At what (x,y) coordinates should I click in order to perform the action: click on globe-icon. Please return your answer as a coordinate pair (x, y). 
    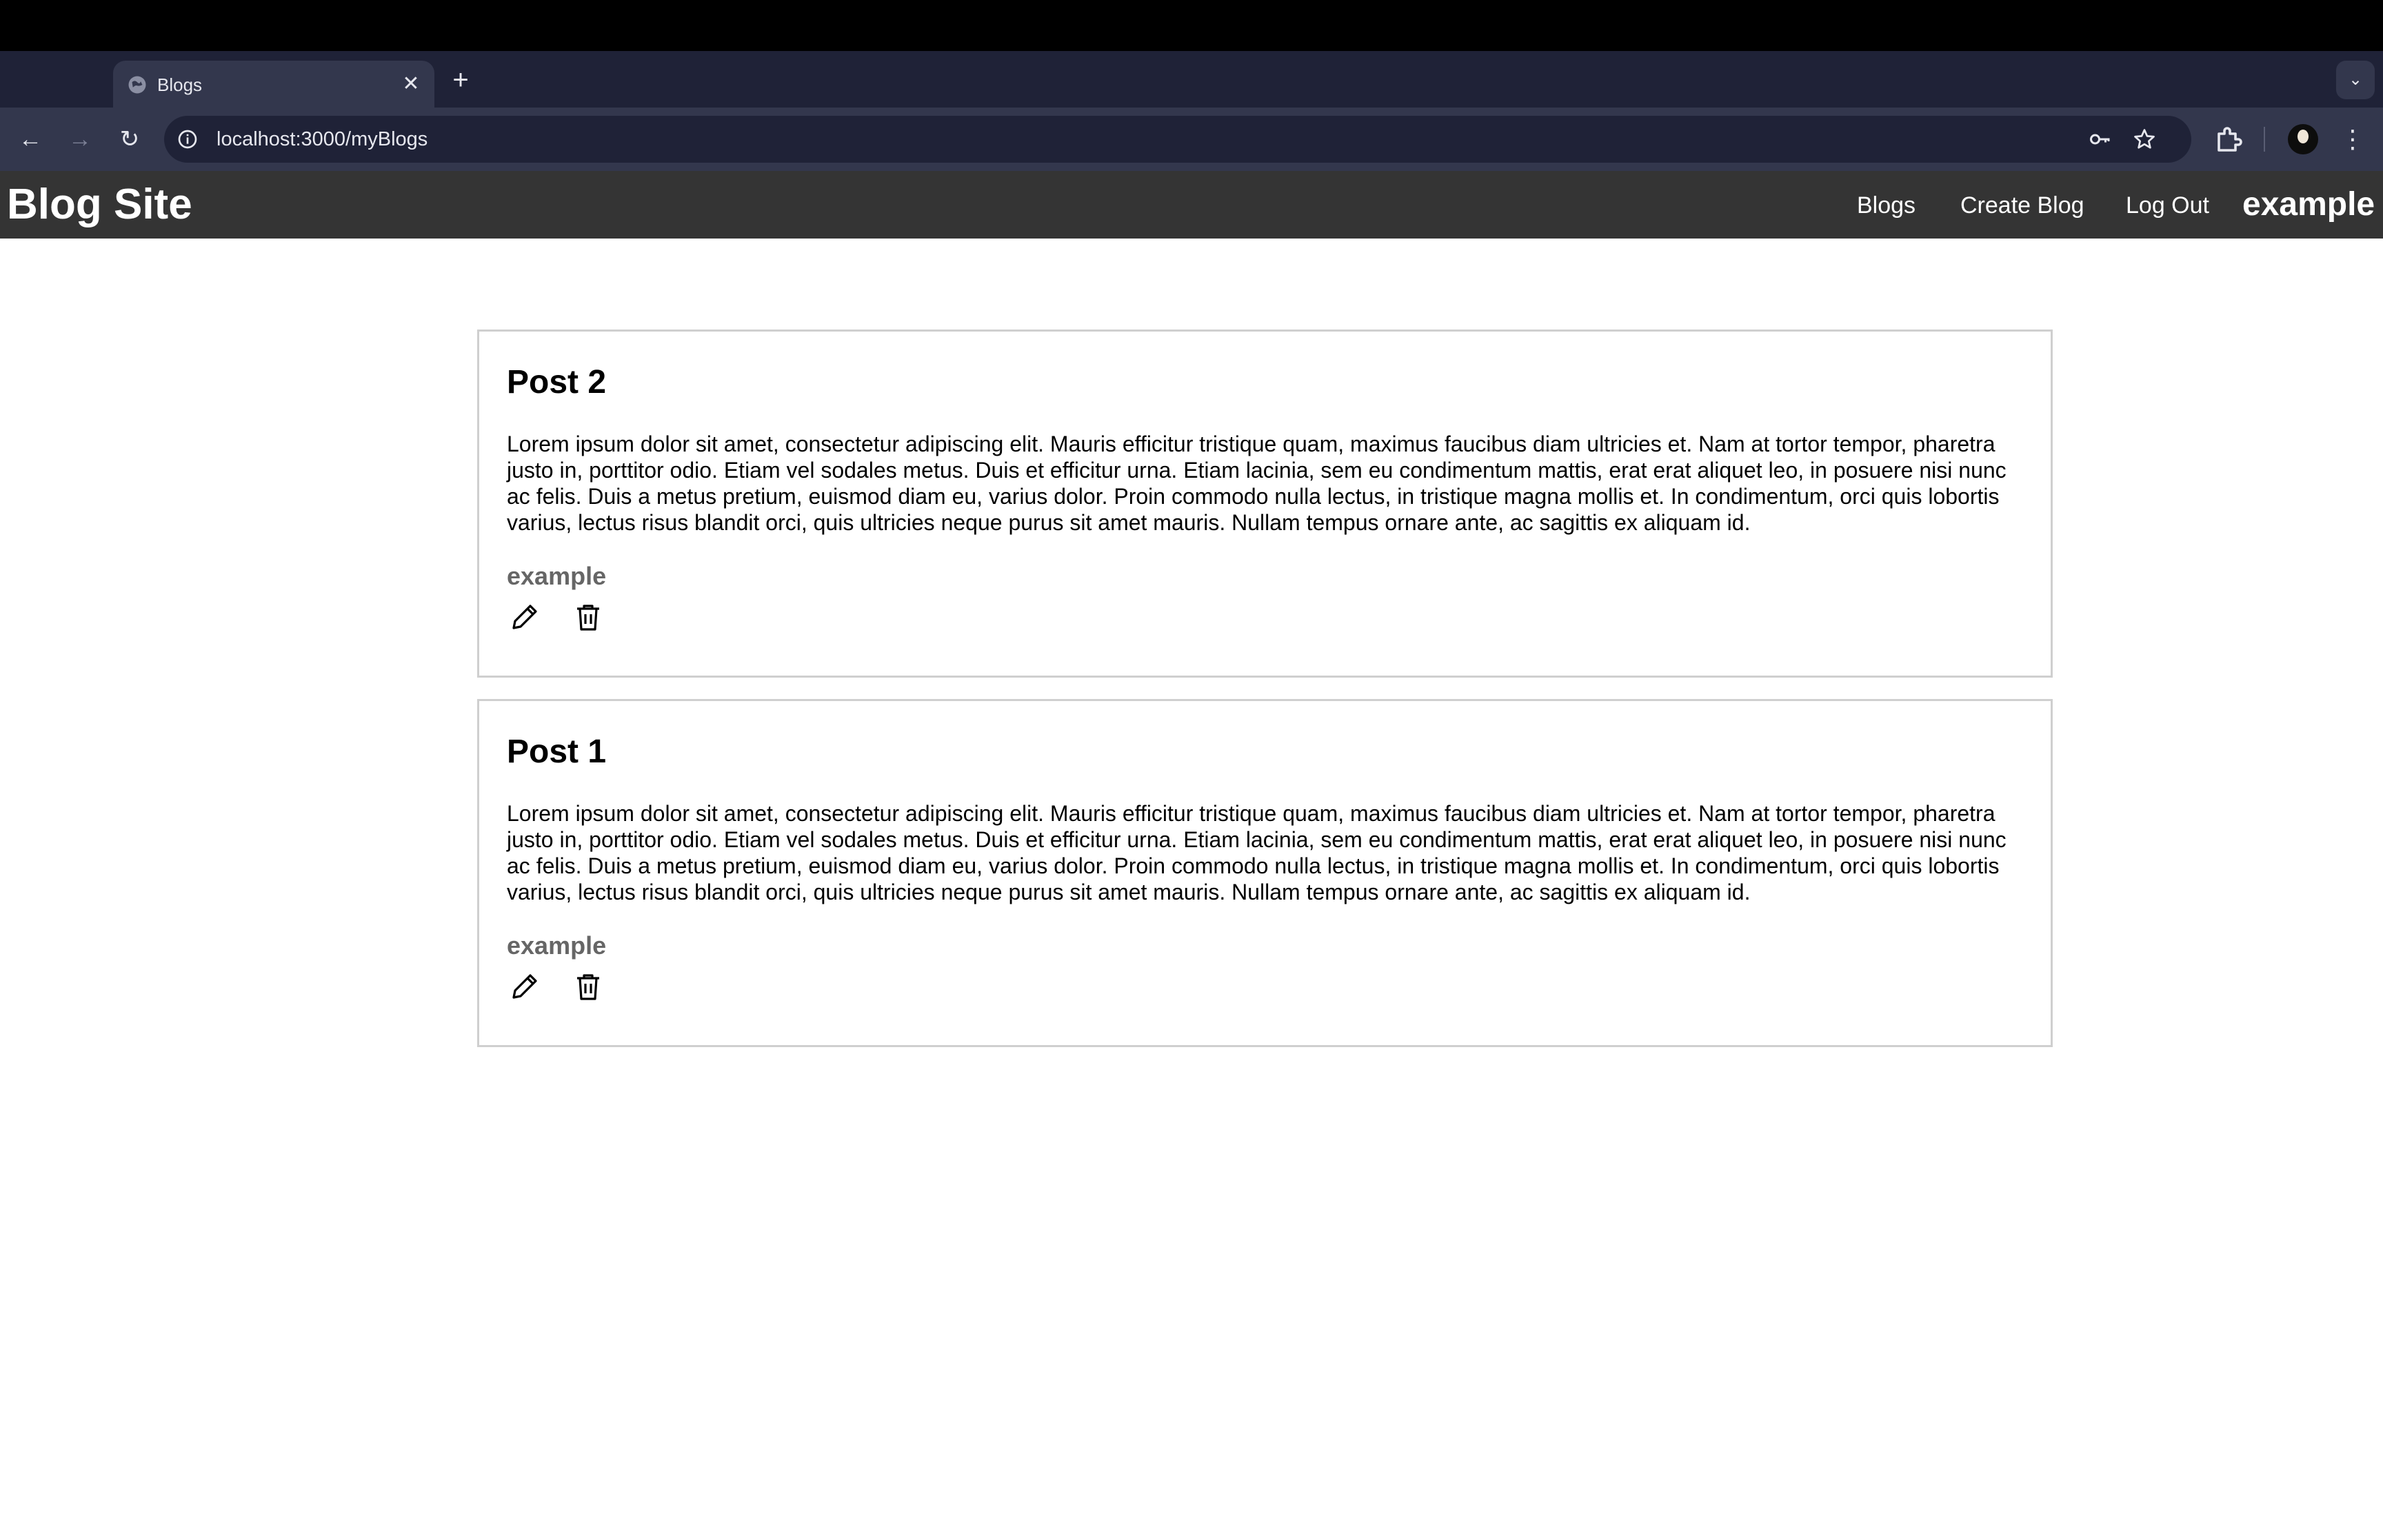
    Looking at the image, I should click on (137, 85).